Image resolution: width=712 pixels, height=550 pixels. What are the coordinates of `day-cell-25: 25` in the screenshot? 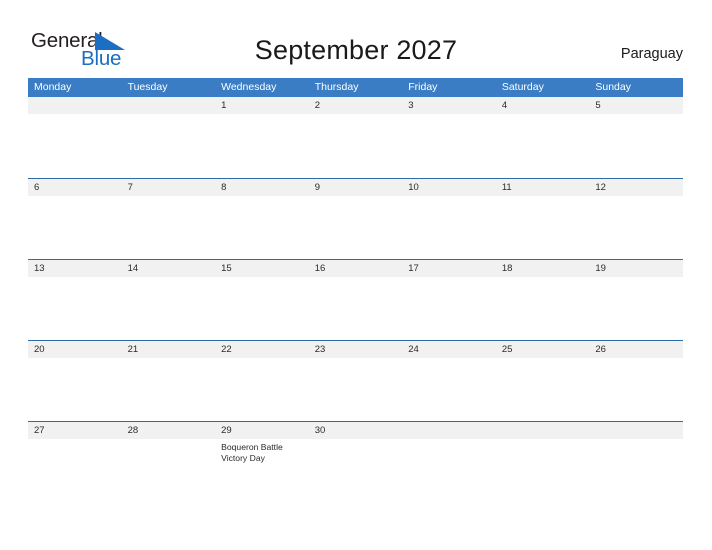 It's located at (543, 381).